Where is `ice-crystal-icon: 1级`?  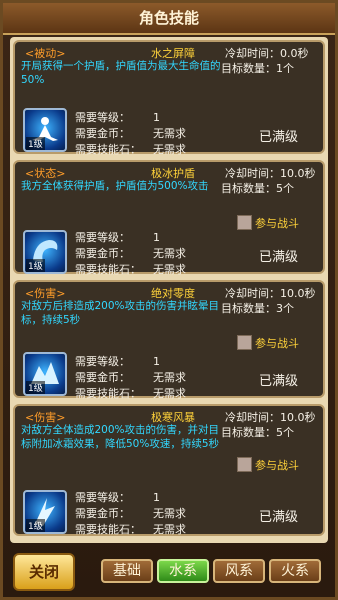
ice-crystal-icon: 1级 is located at coordinates (45, 374).